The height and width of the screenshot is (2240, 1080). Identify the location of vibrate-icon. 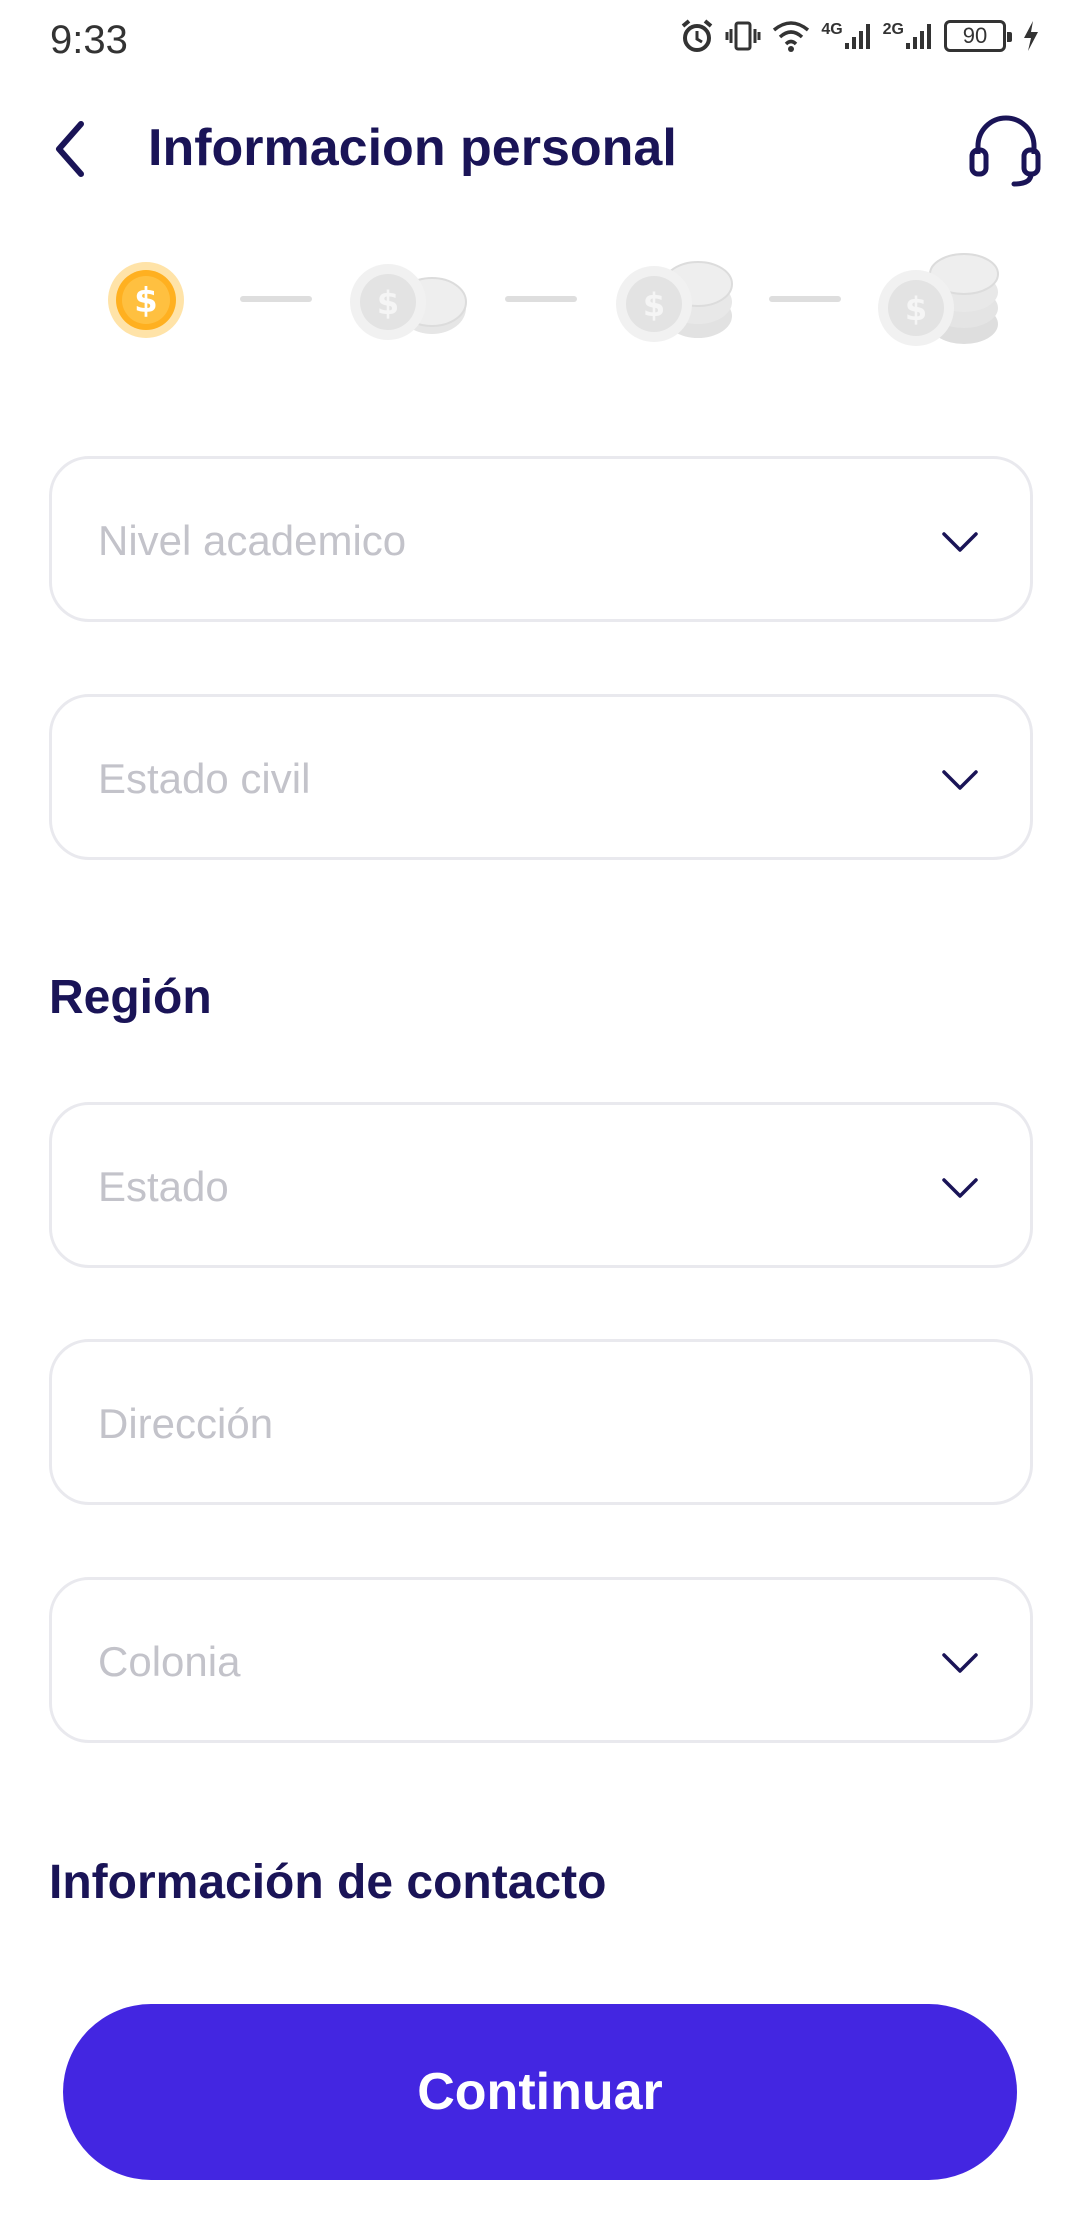
(743, 36).